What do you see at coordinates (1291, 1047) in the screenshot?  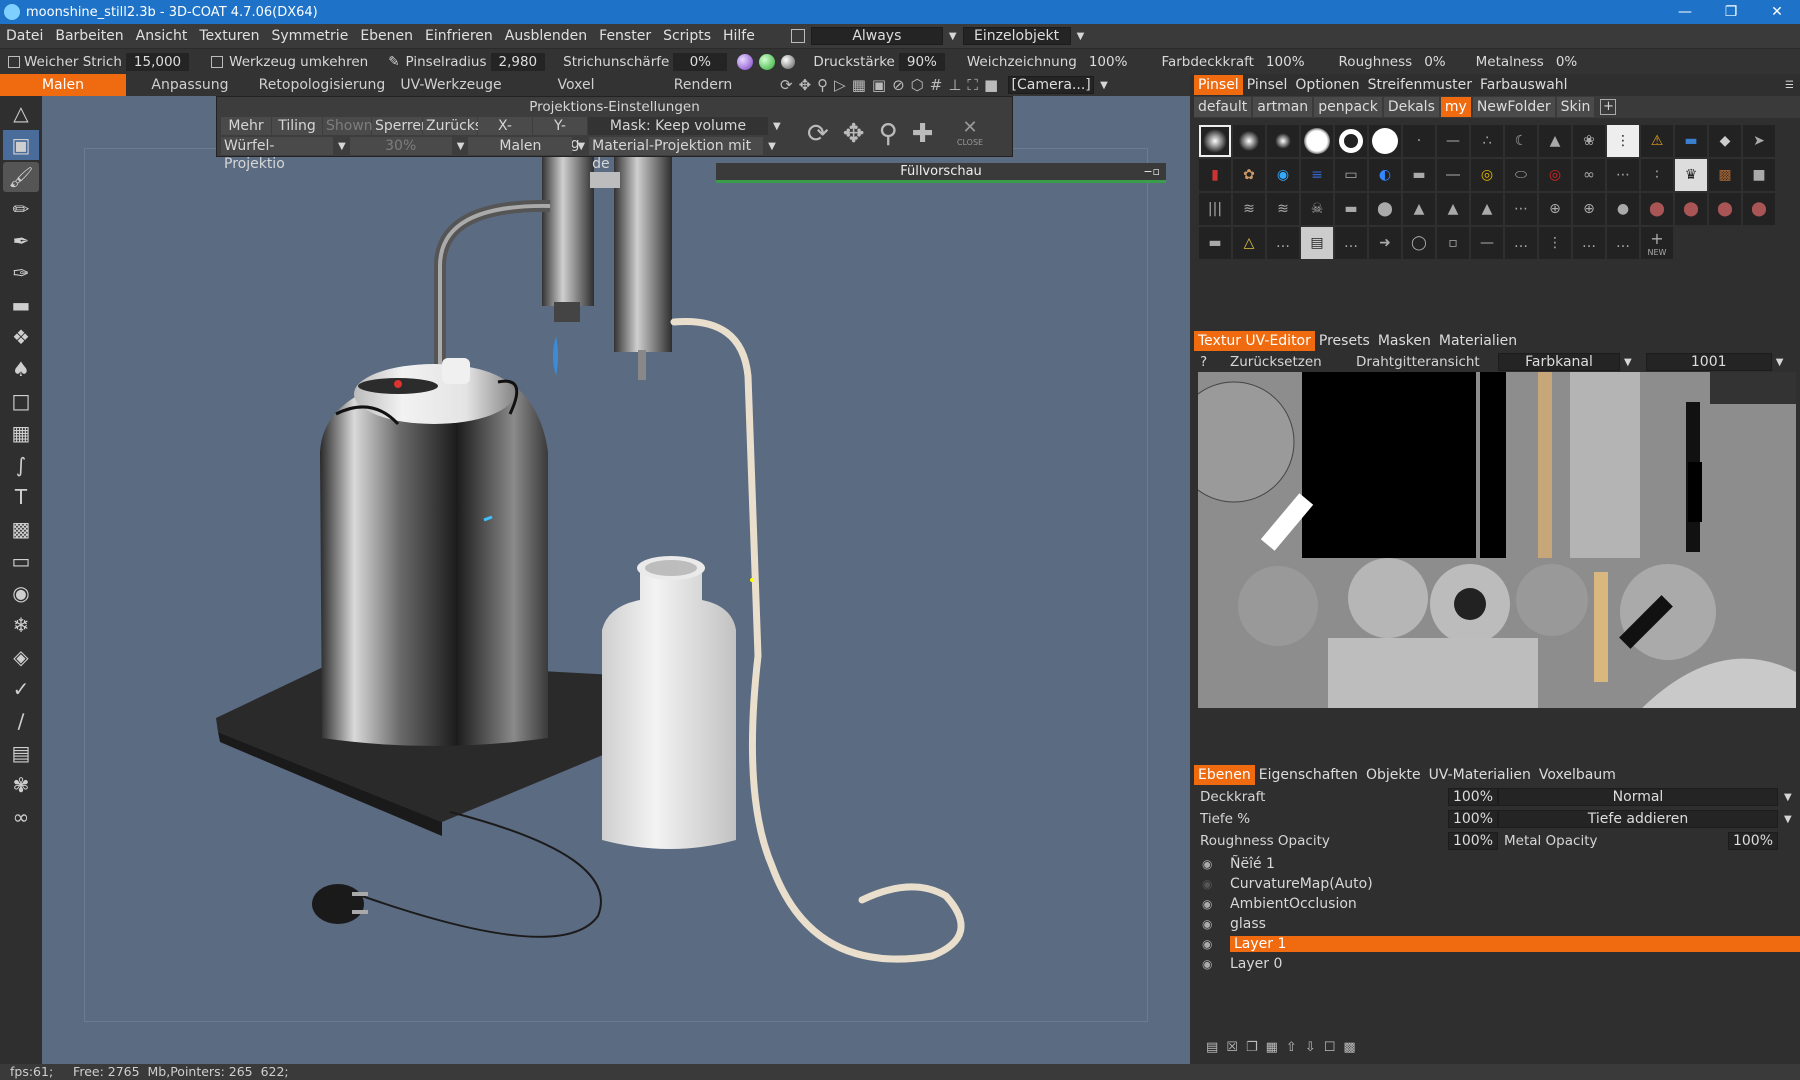 I see `move-up-icon: ⇧` at bounding box center [1291, 1047].